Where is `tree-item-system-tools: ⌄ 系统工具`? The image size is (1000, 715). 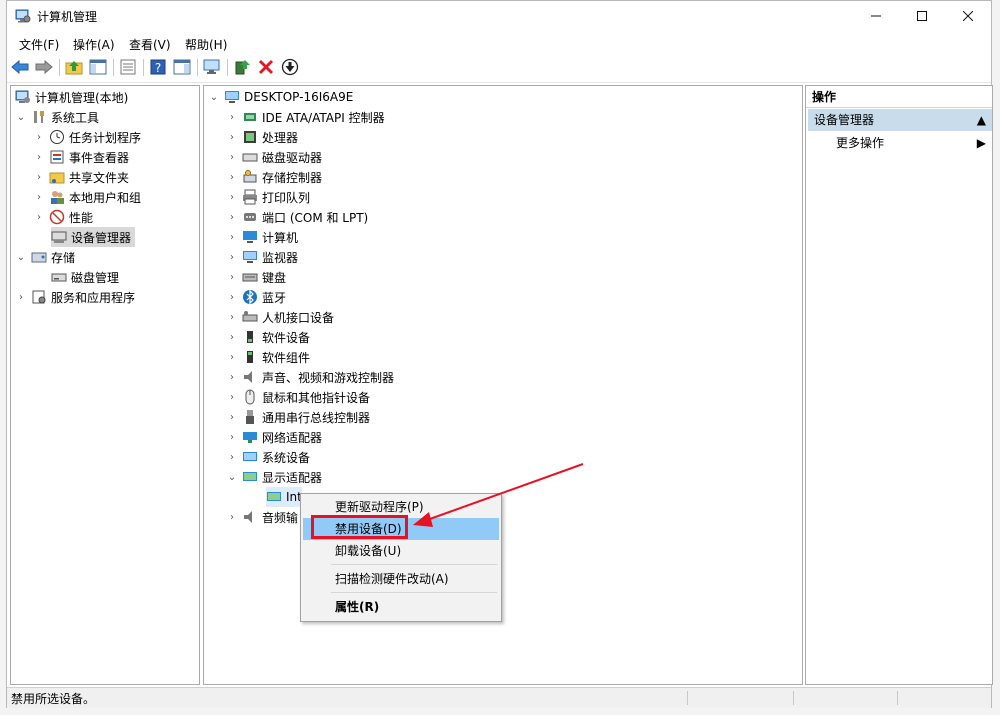
tree-item-system-tools: ⌄ 系统工具 is located at coordinates (57, 117).